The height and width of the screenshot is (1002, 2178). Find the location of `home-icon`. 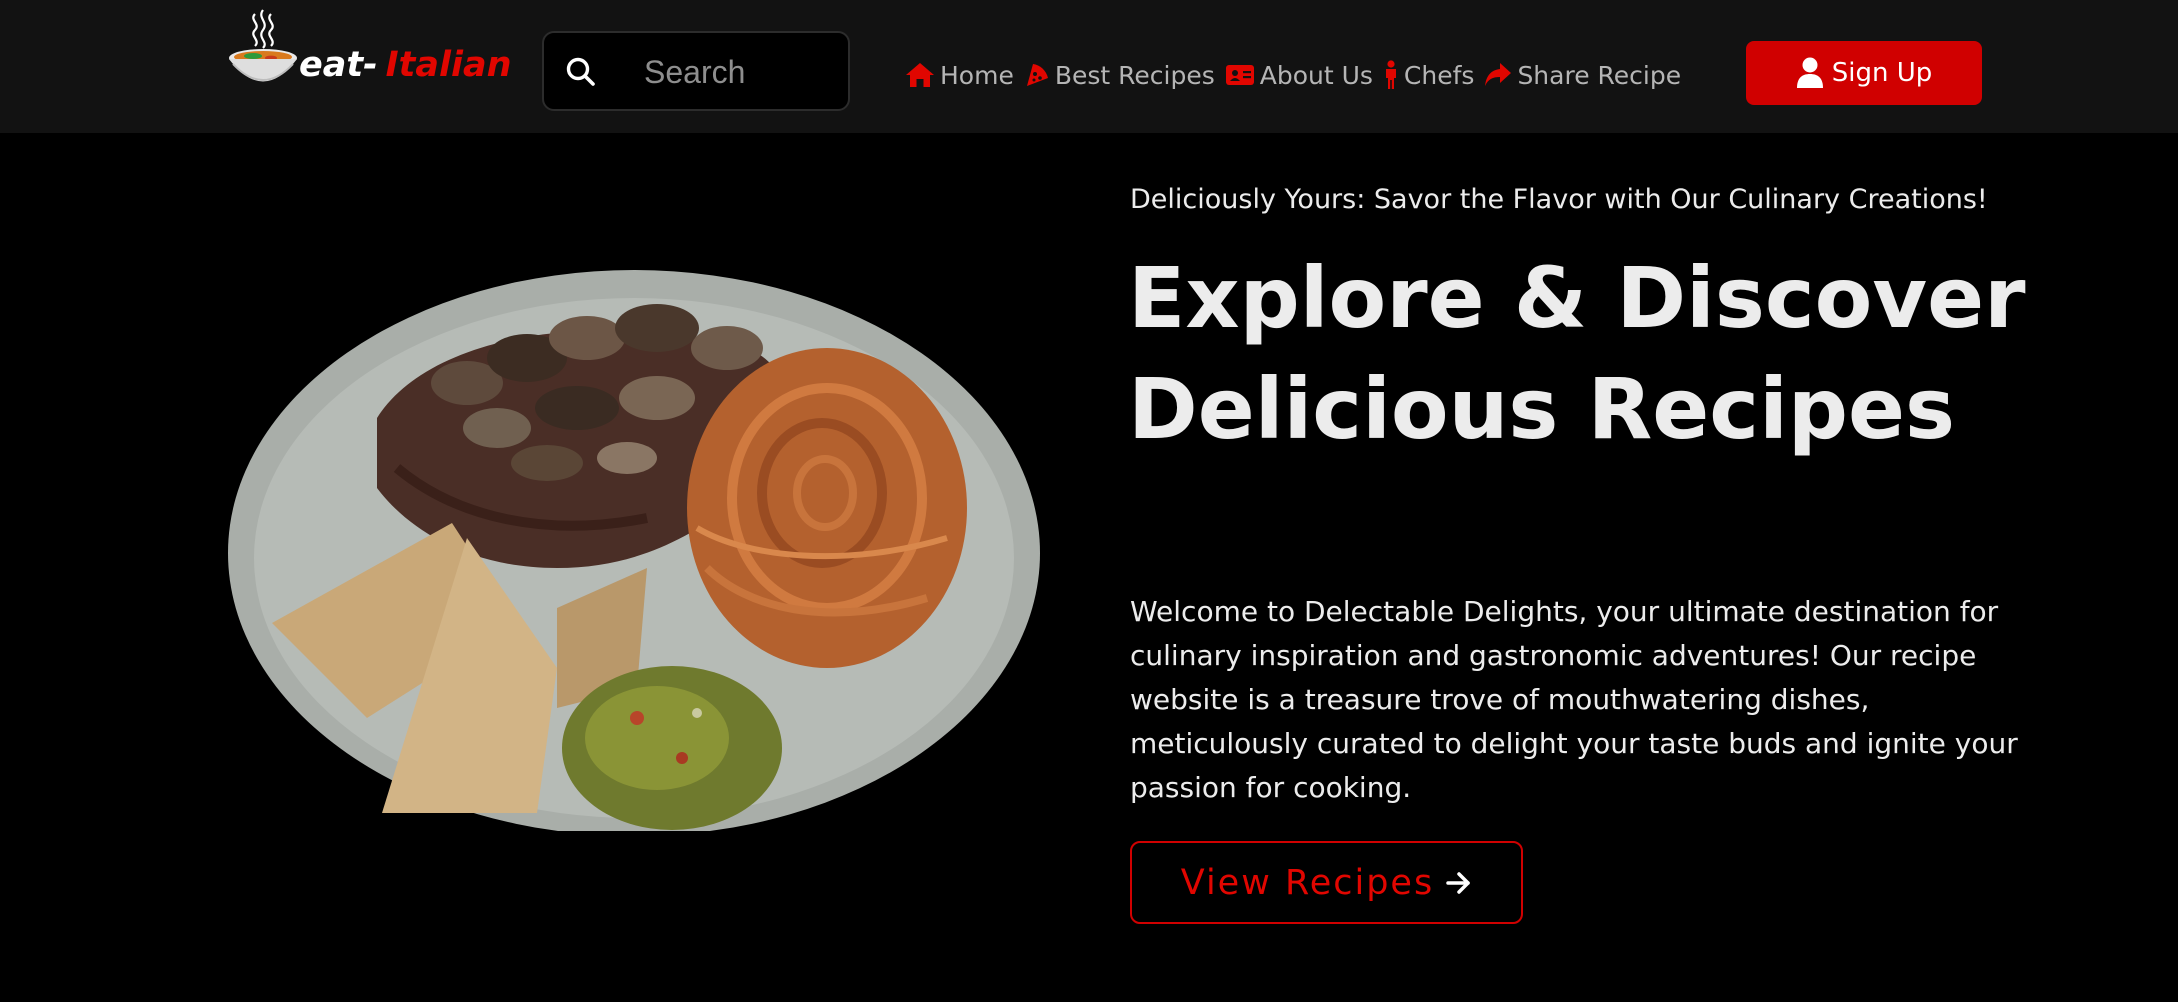

home-icon is located at coordinates (920, 75).